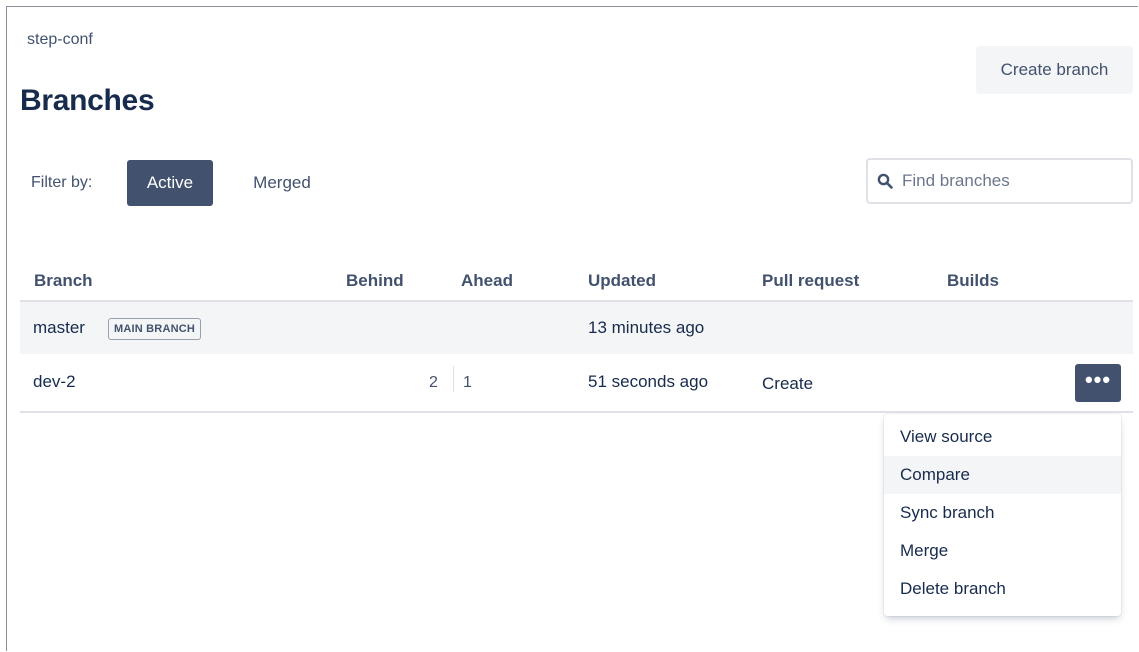 Image resolution: width=1139 pixels, height=652 pixels. What do you see at coordinates (1002, 589) in the screenshot?
I see `menu-item-delete-branch: Delete branch` at bounding box center [1002, 589].